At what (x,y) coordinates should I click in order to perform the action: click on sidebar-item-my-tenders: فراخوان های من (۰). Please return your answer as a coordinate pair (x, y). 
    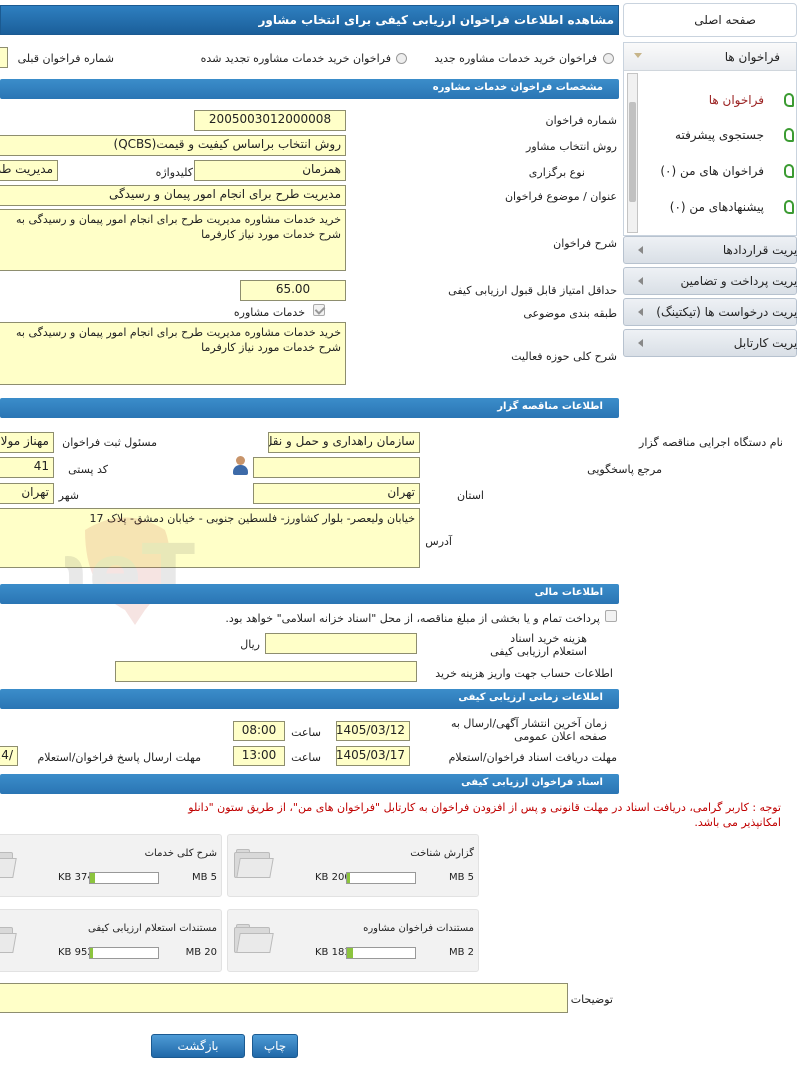
    Looking at the image, I should click on (710, 172).